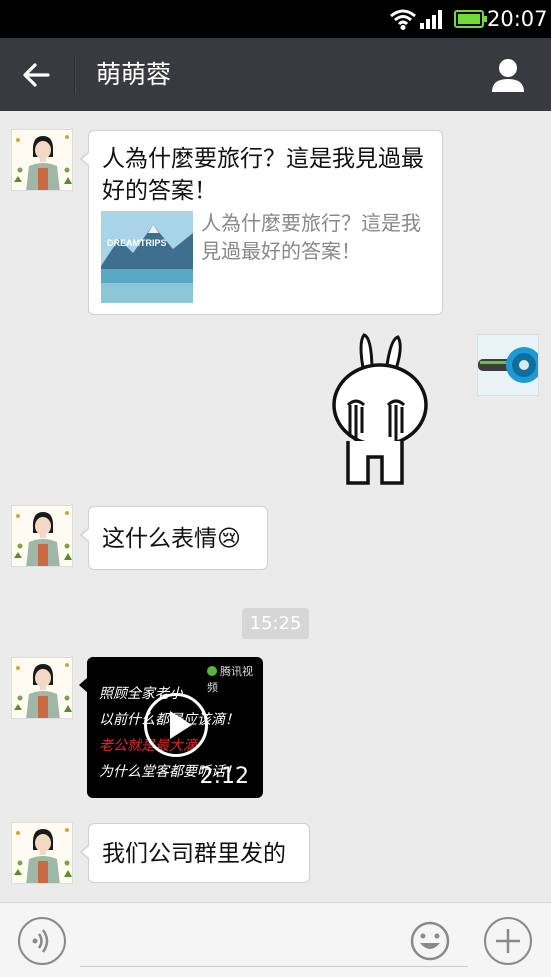 Image resolution: width=551 pixels, height=977 pixels. Describe the element at coordinates (430, 941) in the screenshot. I see `emoji-icon` at that location.